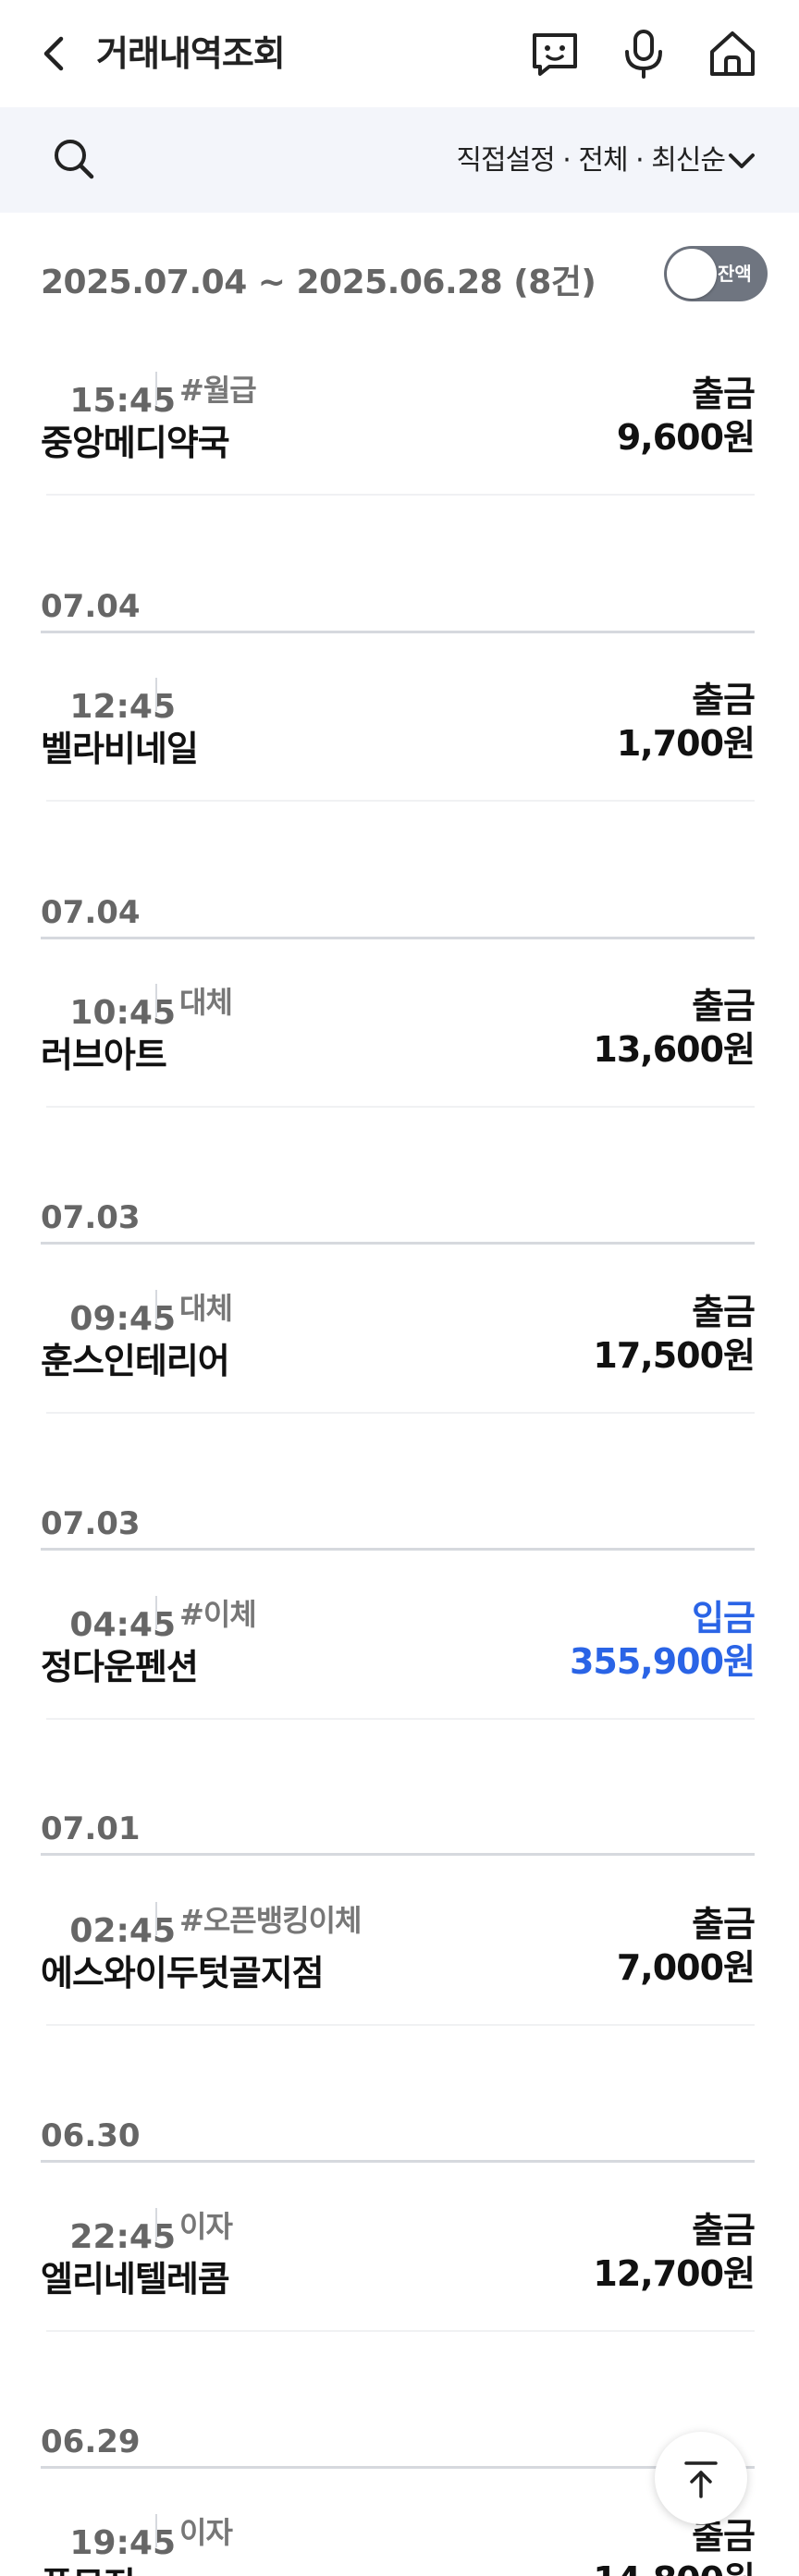  What do you see at coordinates (318, 282) in the screenshot?
I see `date-range-summary: 2025.07.04 ~ 2025.06.28 (8건)` at bounding box center [318, 282].